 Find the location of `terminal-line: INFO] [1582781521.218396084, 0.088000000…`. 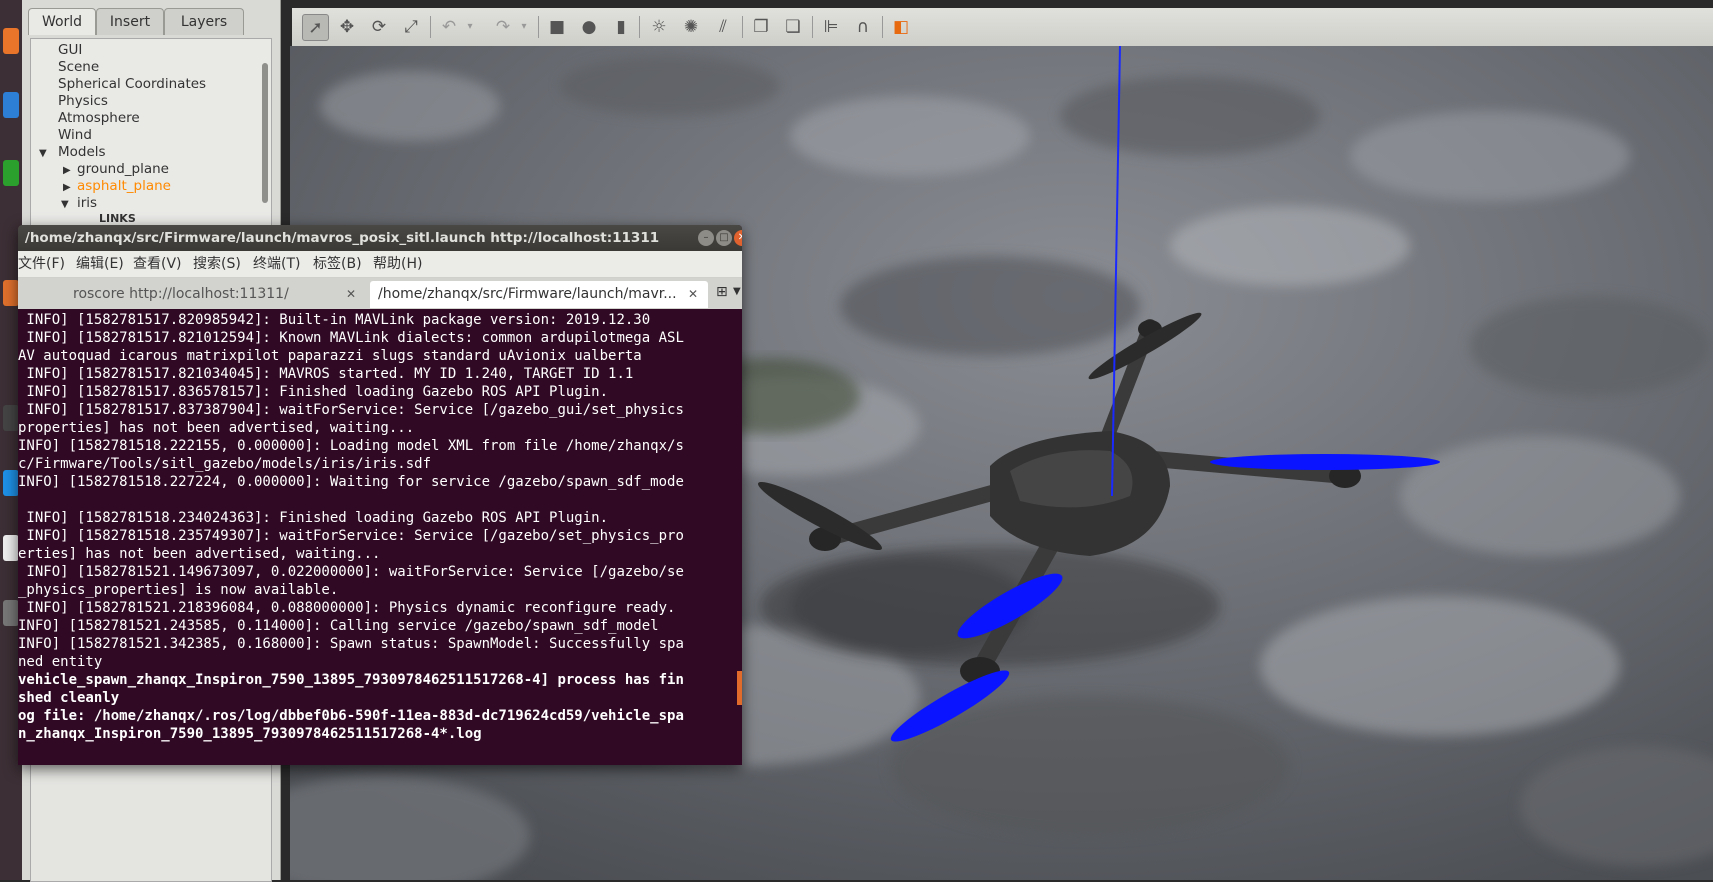

terminal-line: INFO] [1582781521.218396084, 0.088000000… is located at coordinates (347, 608).